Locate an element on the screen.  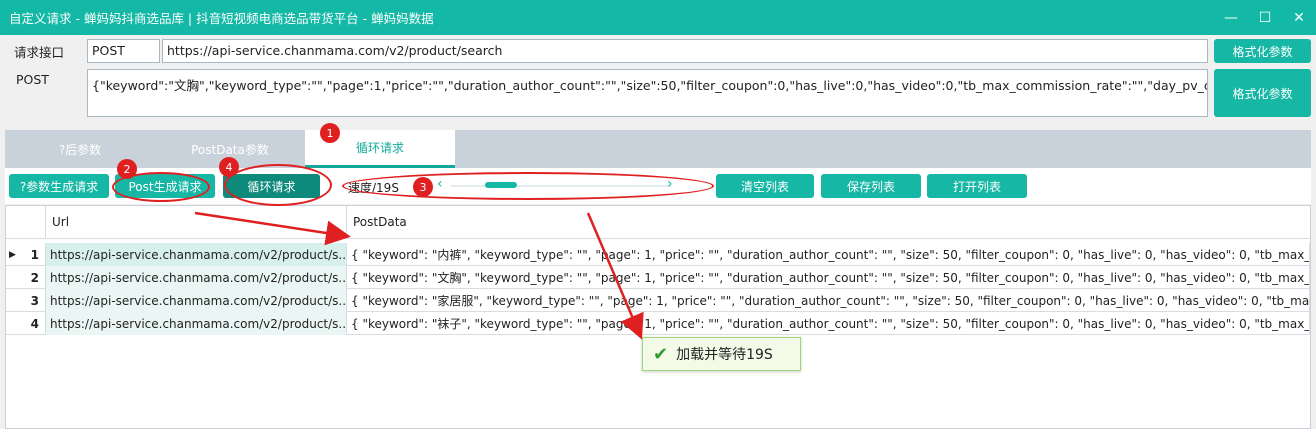
toast-text: 加载并等待19S is located at coordinates (724, 355).